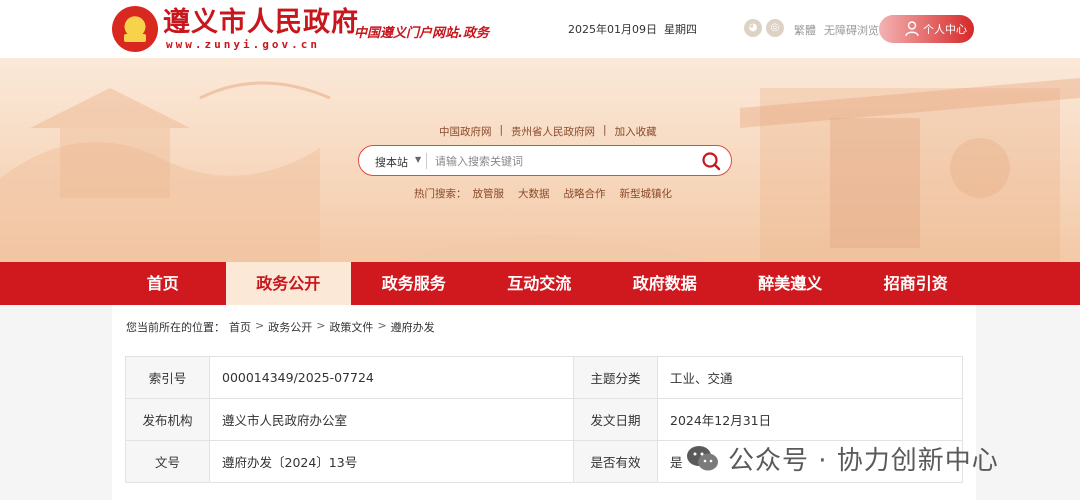 The width and height of the screenshot is (1080, 500). Describe the element at coordinates (764, 28) in the screenshot. I see `social-links: ◕ ◎` at that location.